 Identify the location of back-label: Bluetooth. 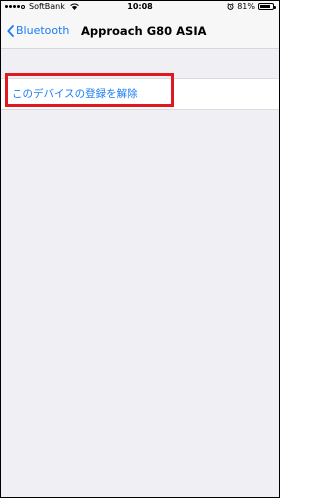
(43, 30).